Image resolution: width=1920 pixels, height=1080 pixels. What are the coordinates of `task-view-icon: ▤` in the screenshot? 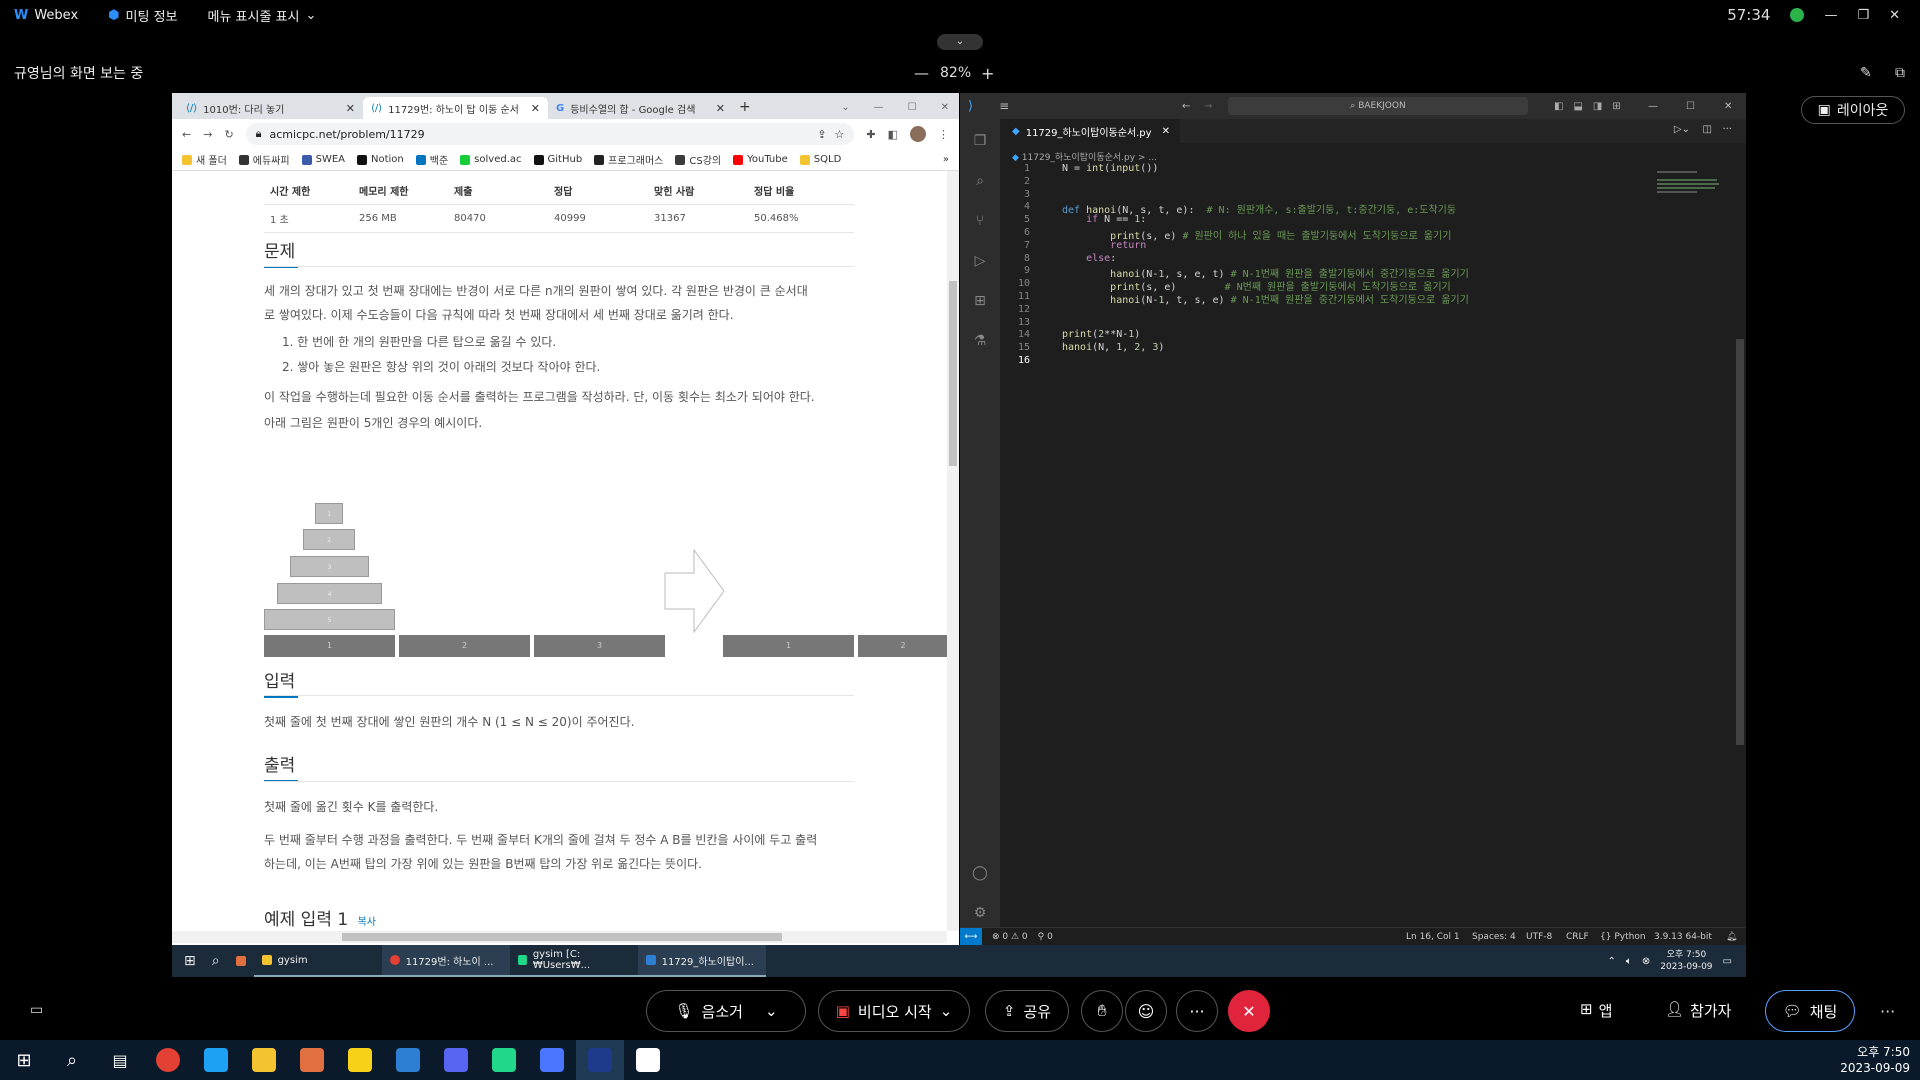 It's located at (120, 1060).